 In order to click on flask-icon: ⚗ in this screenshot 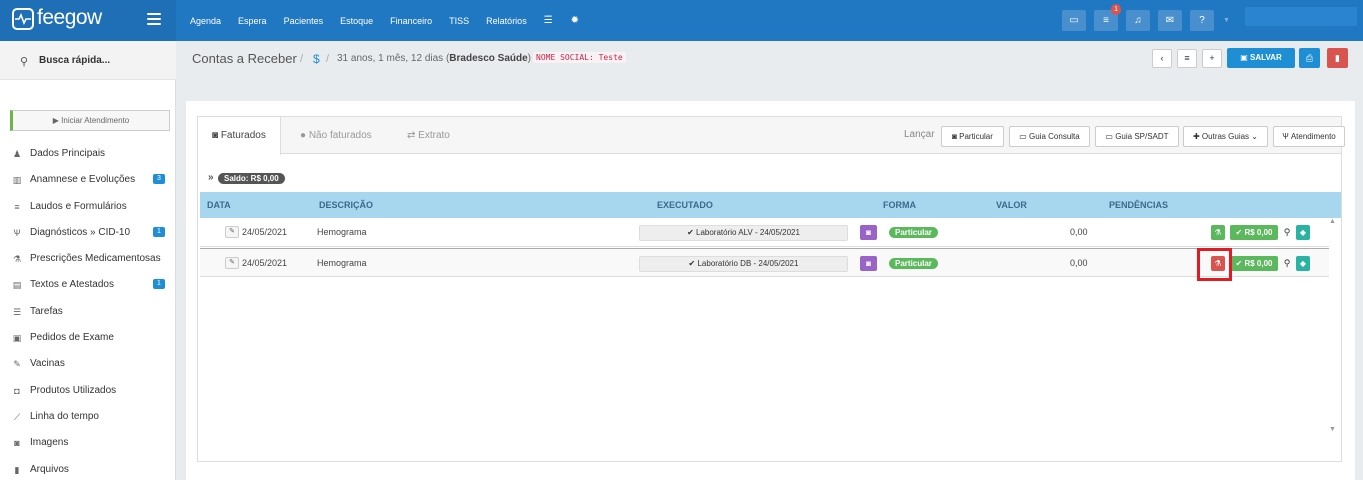, I will do `click(17, 259)`.